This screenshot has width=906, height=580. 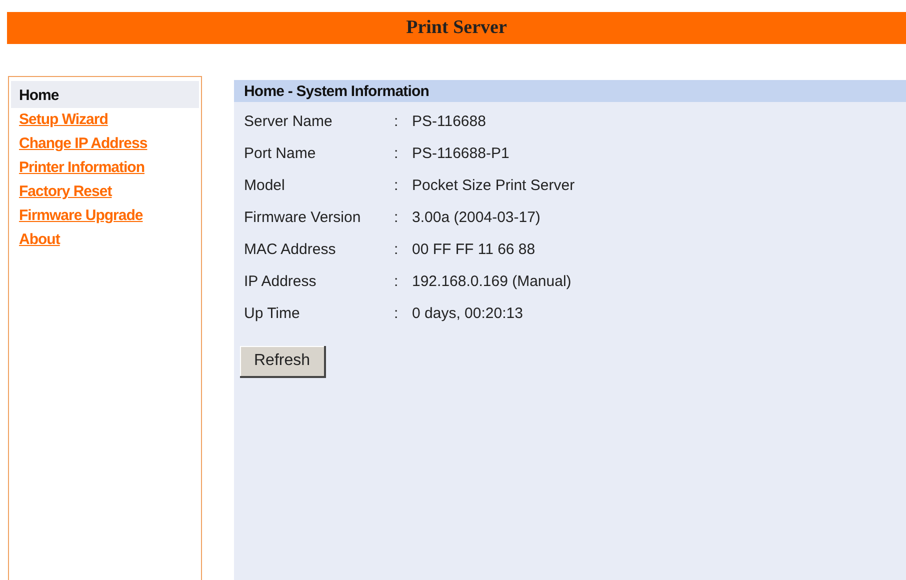 I want to click on refresh-button: Refresh, so click(x=283, y=362).